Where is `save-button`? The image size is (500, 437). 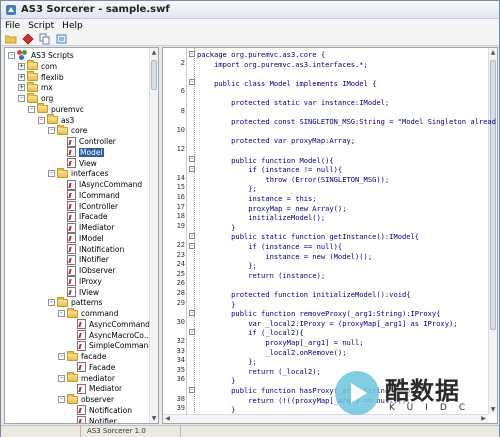 save-button is located at coordinates (28, 38).